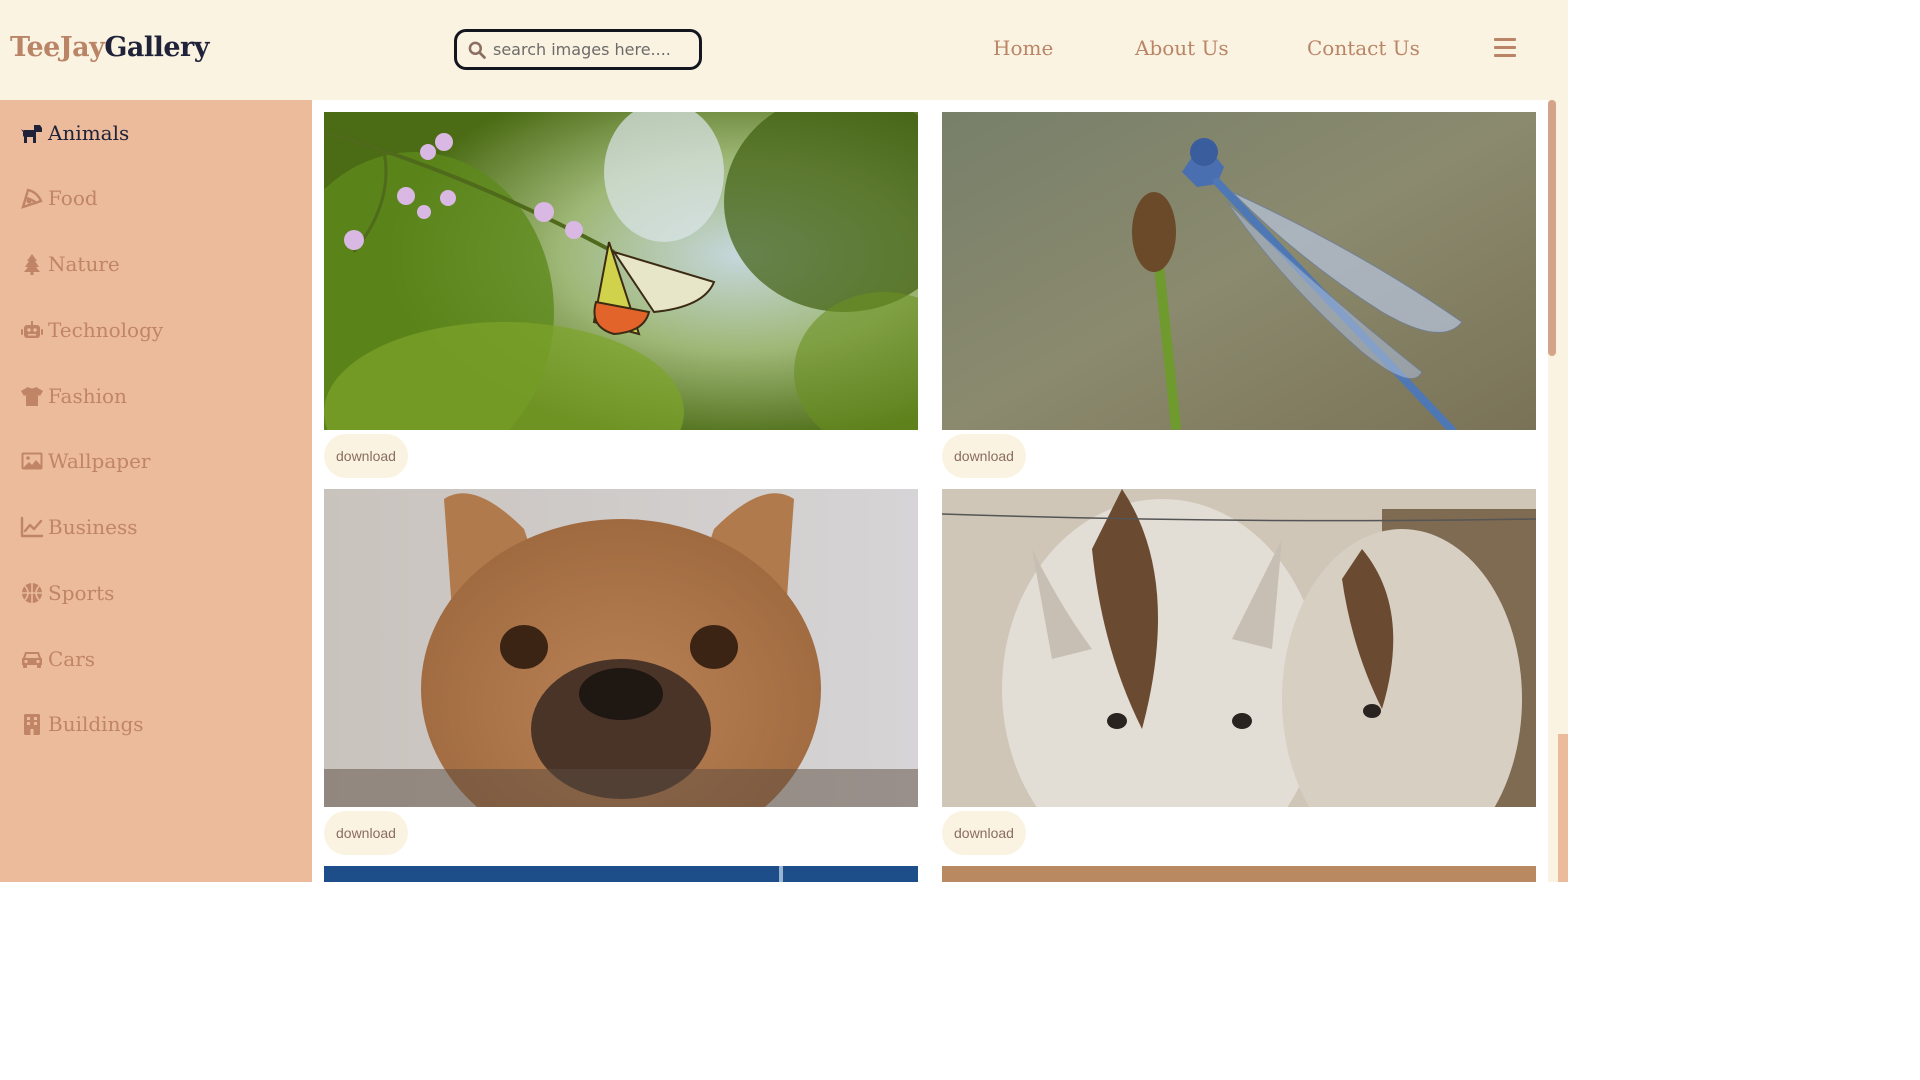  Describe the element at coordinates (1239, 648) in the screenshot. I see `gallery-image-horses` at that location.